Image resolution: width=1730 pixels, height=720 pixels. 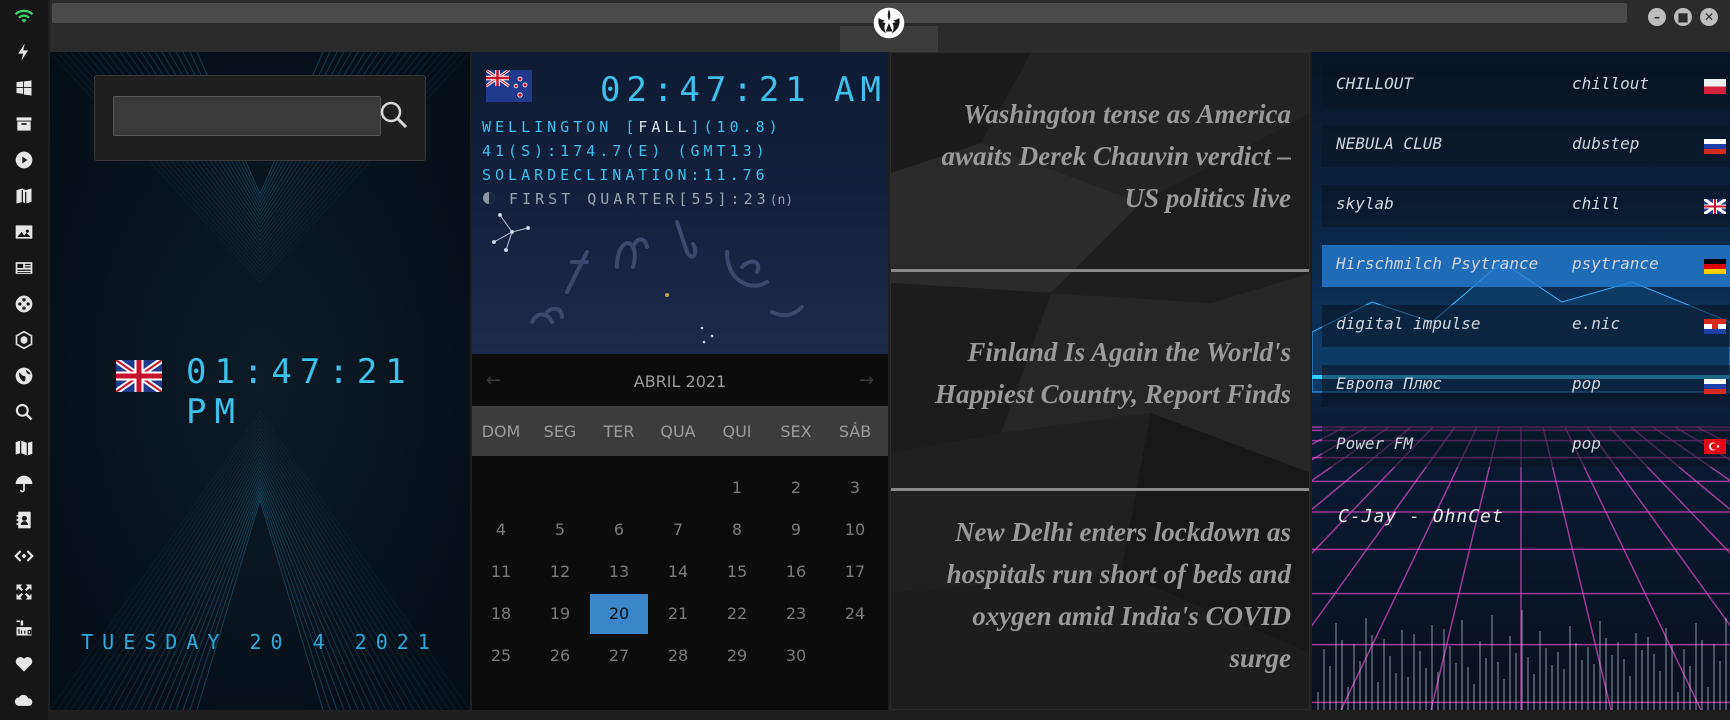 What do you see at coordinates (678, 530) in the screenshot?
I see `calendar-day: 7` at bounding box center [678, 530].